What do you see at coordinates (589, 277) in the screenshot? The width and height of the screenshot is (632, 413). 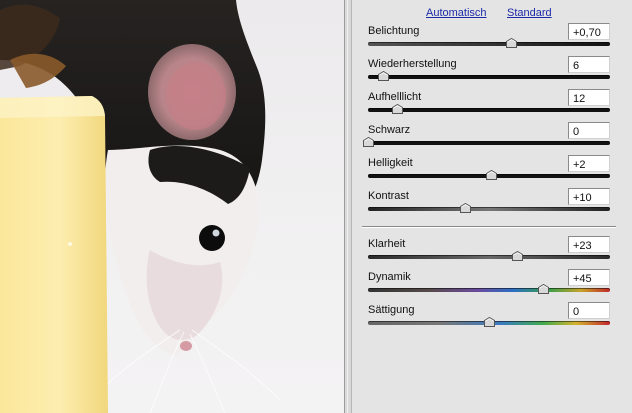 I see `slider-value-dynamik` at bounding box center [589, 277].